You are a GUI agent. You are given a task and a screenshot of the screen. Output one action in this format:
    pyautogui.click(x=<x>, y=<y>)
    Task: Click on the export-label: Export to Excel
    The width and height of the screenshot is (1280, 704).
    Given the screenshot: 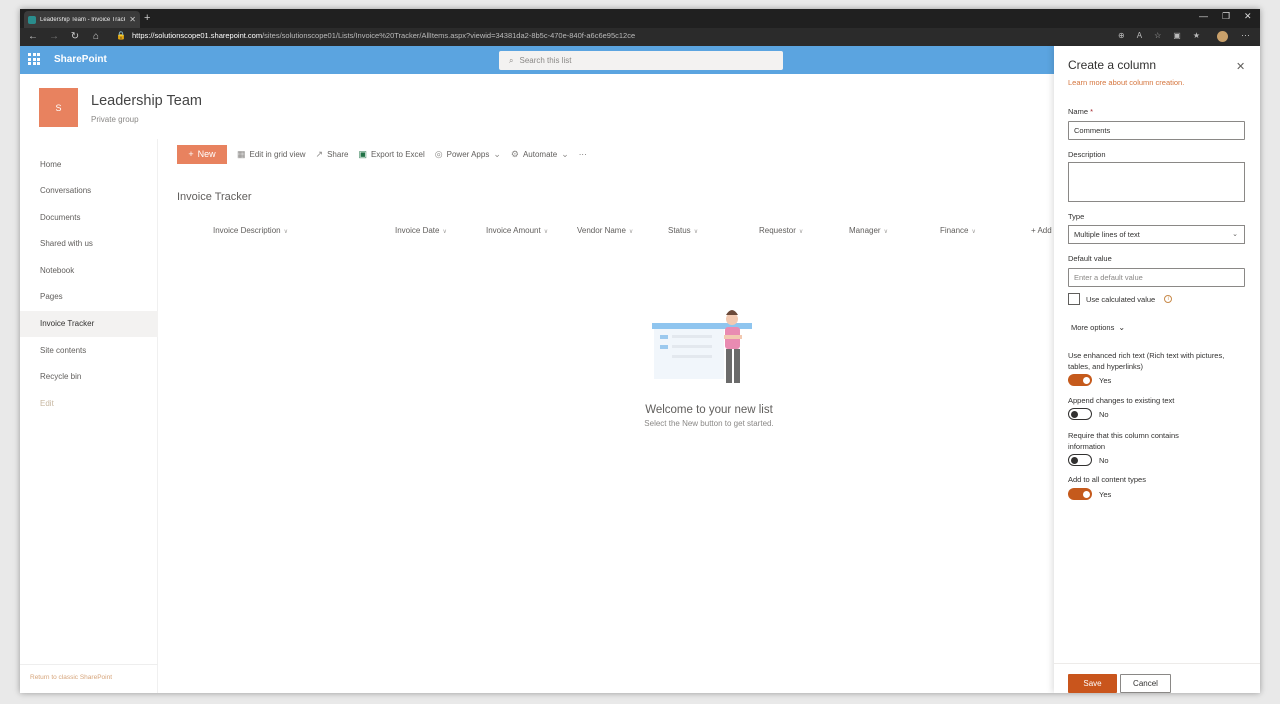 What is the action you would take?
    pyautogui.click(x=397, y=154)
    